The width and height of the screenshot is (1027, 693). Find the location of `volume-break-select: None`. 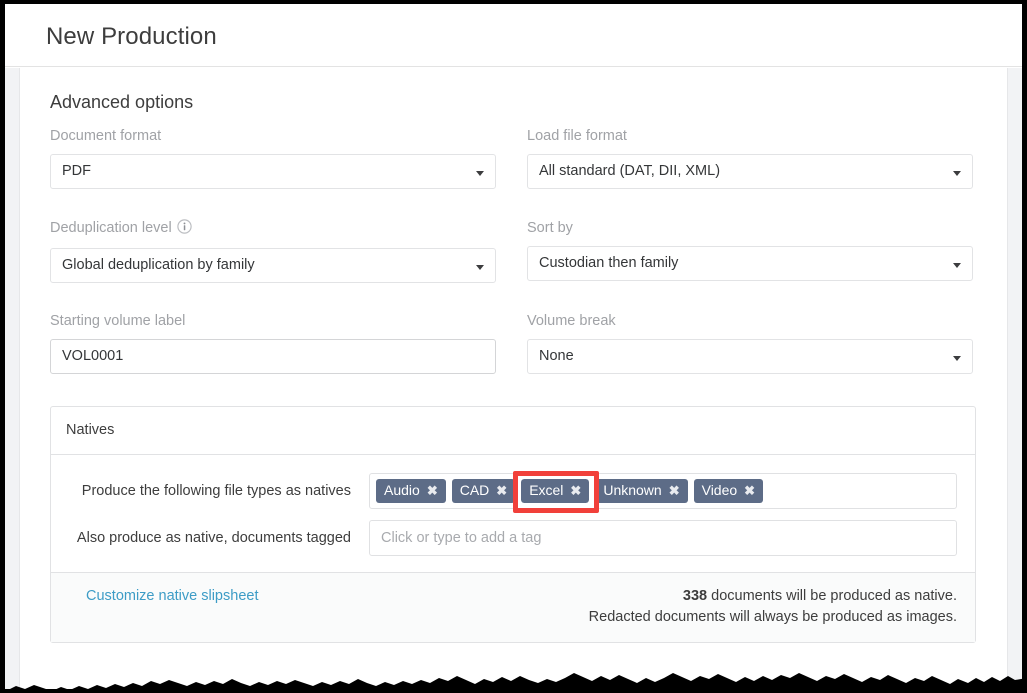

volume-break-select: None is located at coordinates (750, 356).